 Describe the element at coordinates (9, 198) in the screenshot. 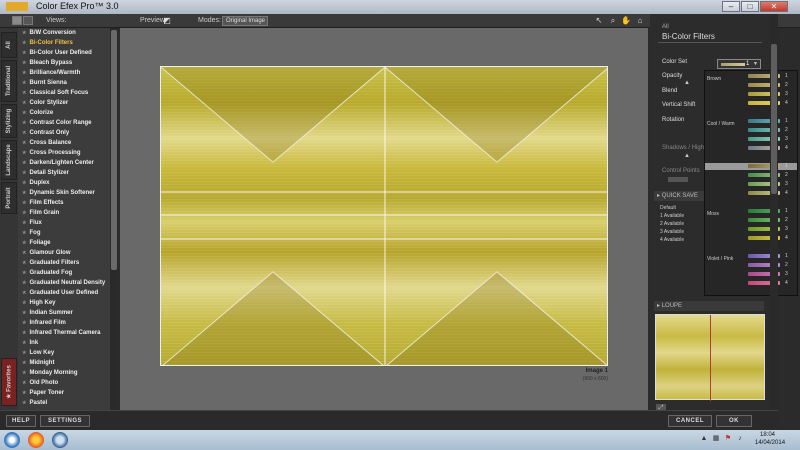

I see `tab-portrait: Portrait` at that location.